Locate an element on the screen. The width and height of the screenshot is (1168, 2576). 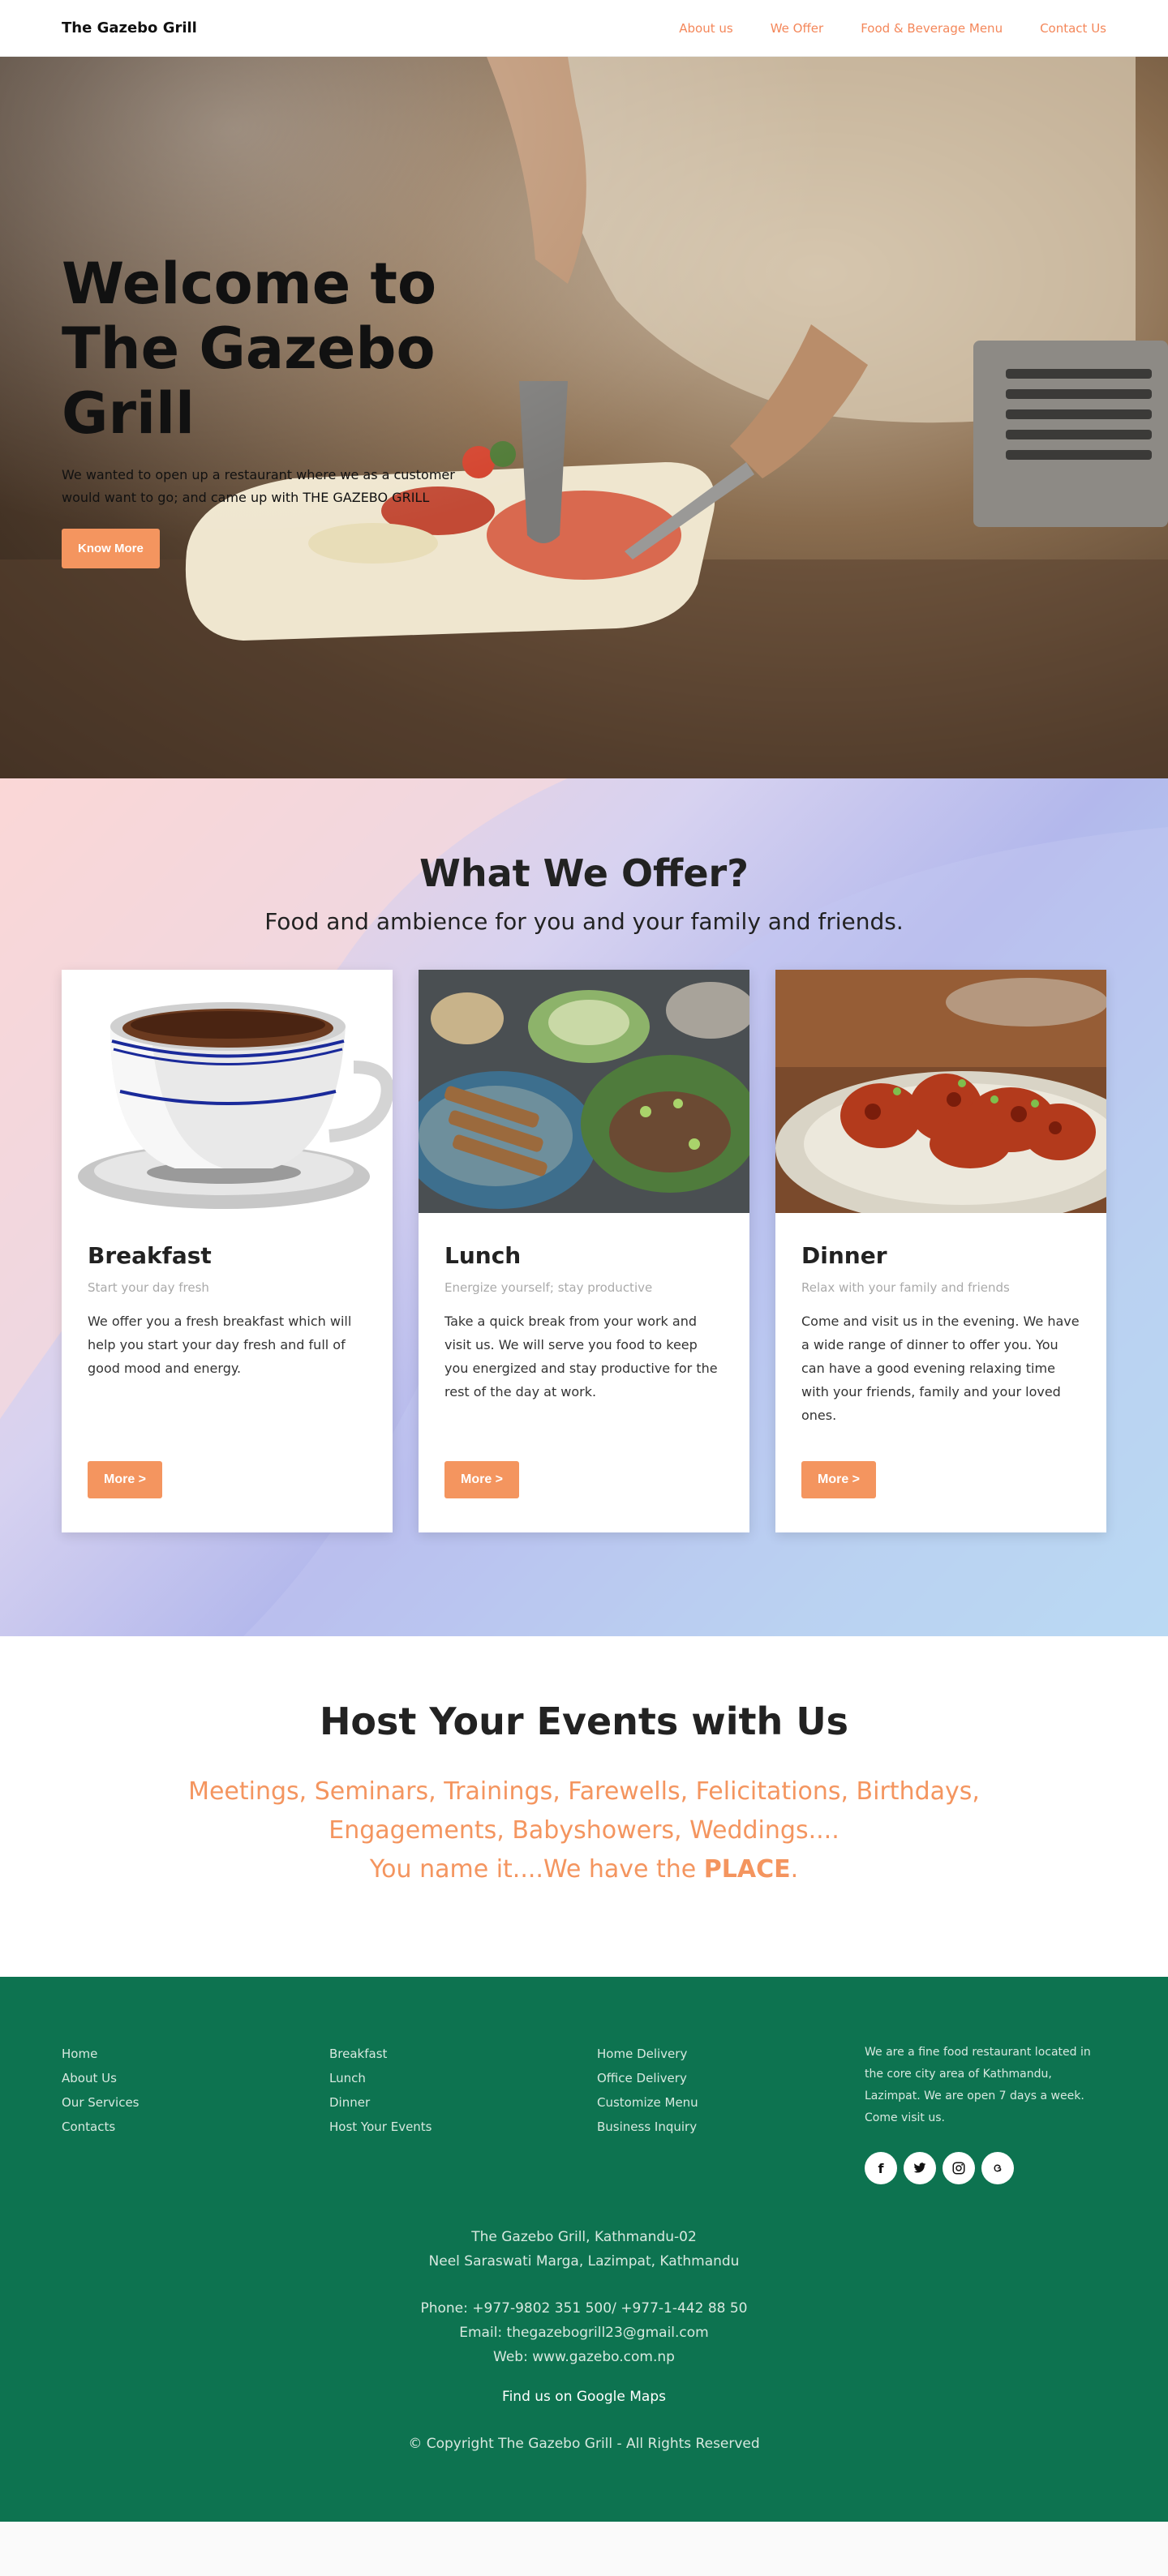
nav-link-offer: We Offer is located at coordinates (797, 28).